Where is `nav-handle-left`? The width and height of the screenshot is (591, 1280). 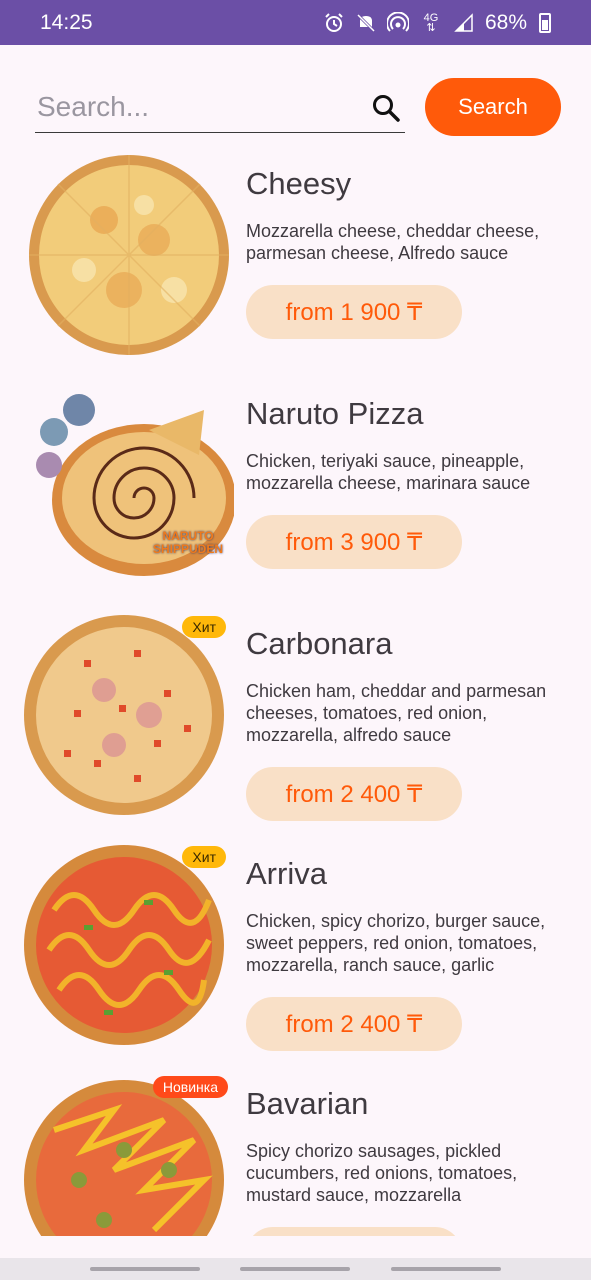
nav-handle-left is located at coordinates (145, 1269).